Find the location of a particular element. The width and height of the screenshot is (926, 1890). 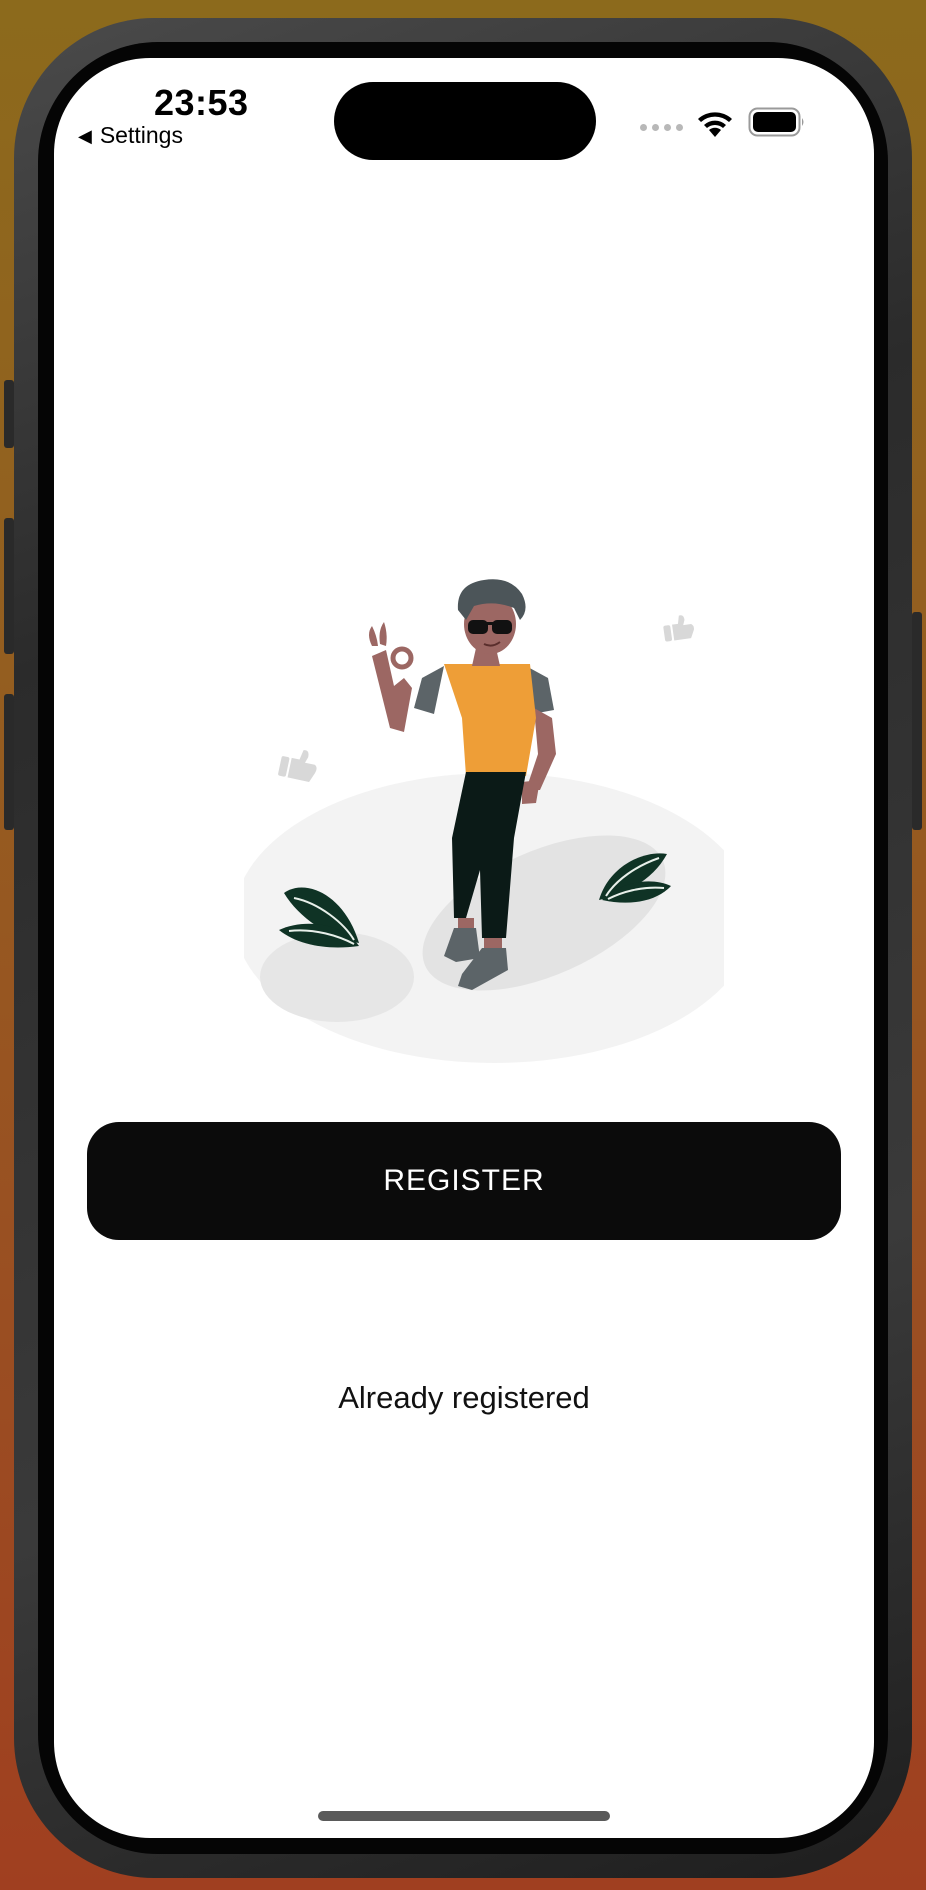

volume-up-button is located at coordinates (9, 586).